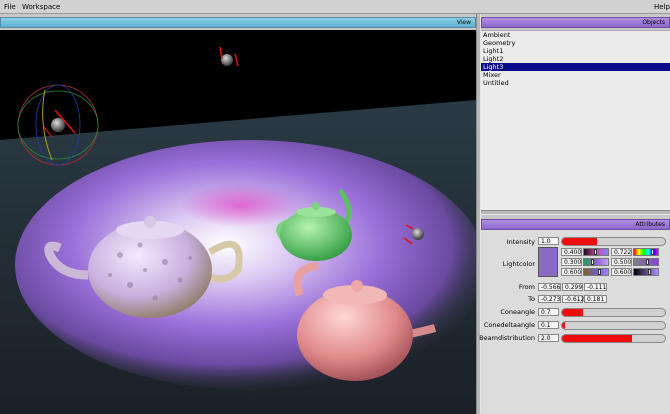  I want to click on object-item-geometry: Geometry, so click(575, 43).